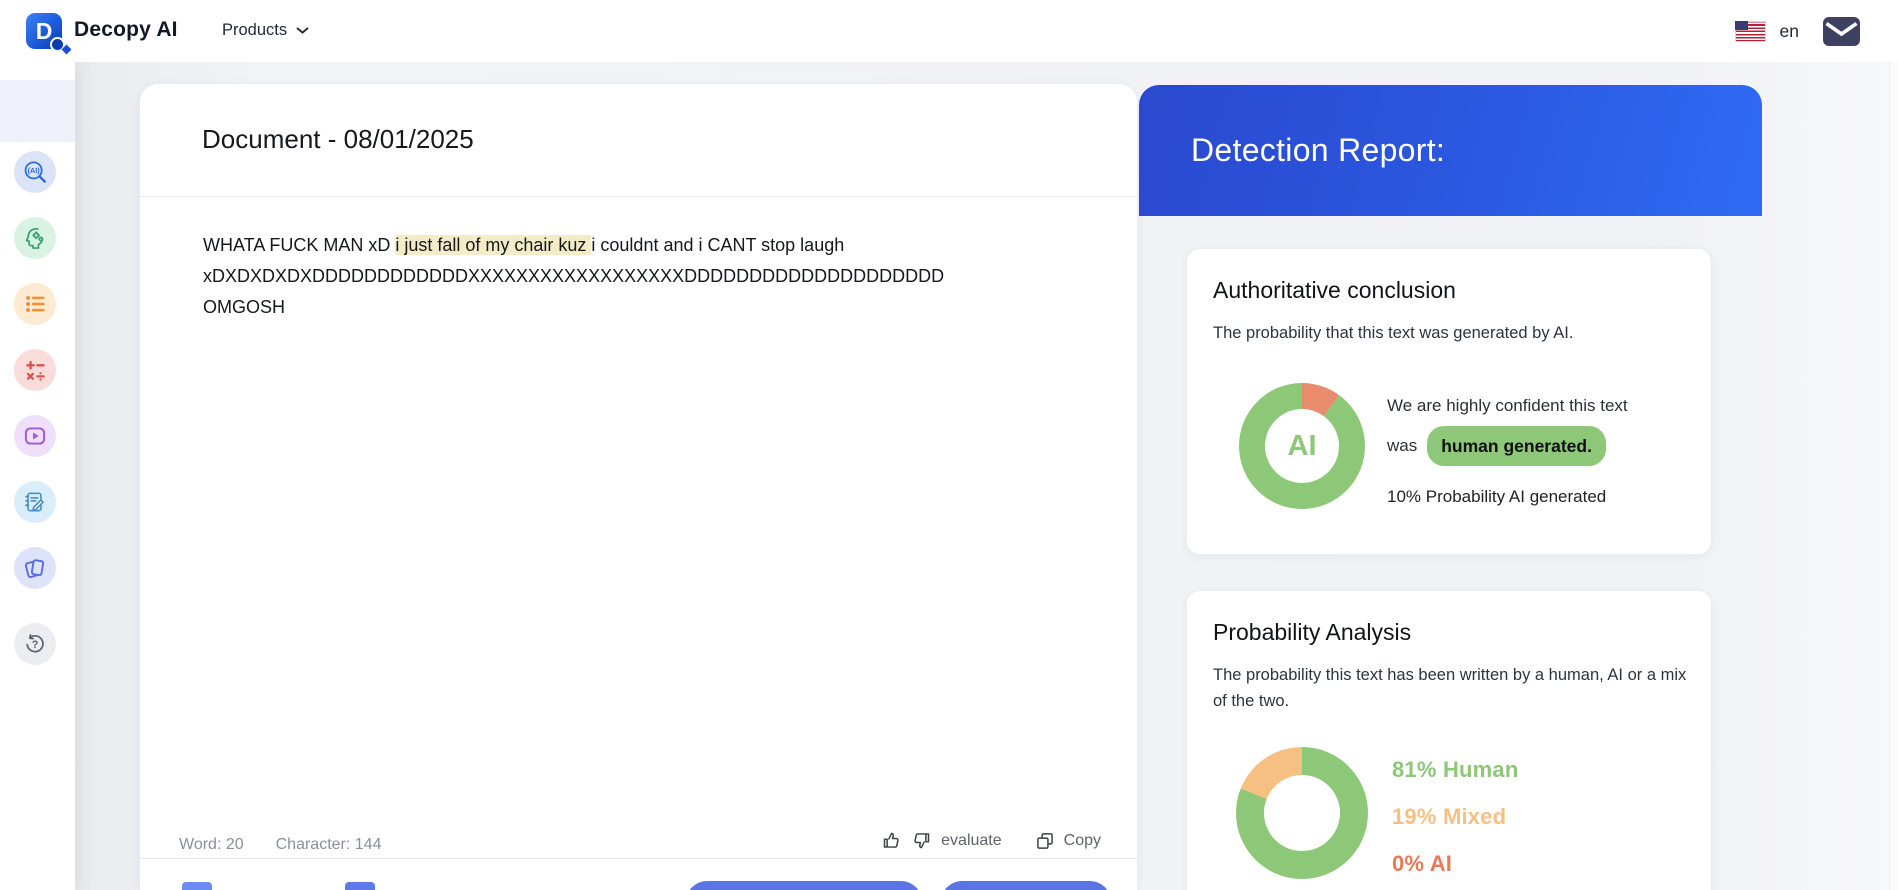  Describe the element at coordinates (66, 49) in the screenshot. I see `logo-diamond-icon` at that location.